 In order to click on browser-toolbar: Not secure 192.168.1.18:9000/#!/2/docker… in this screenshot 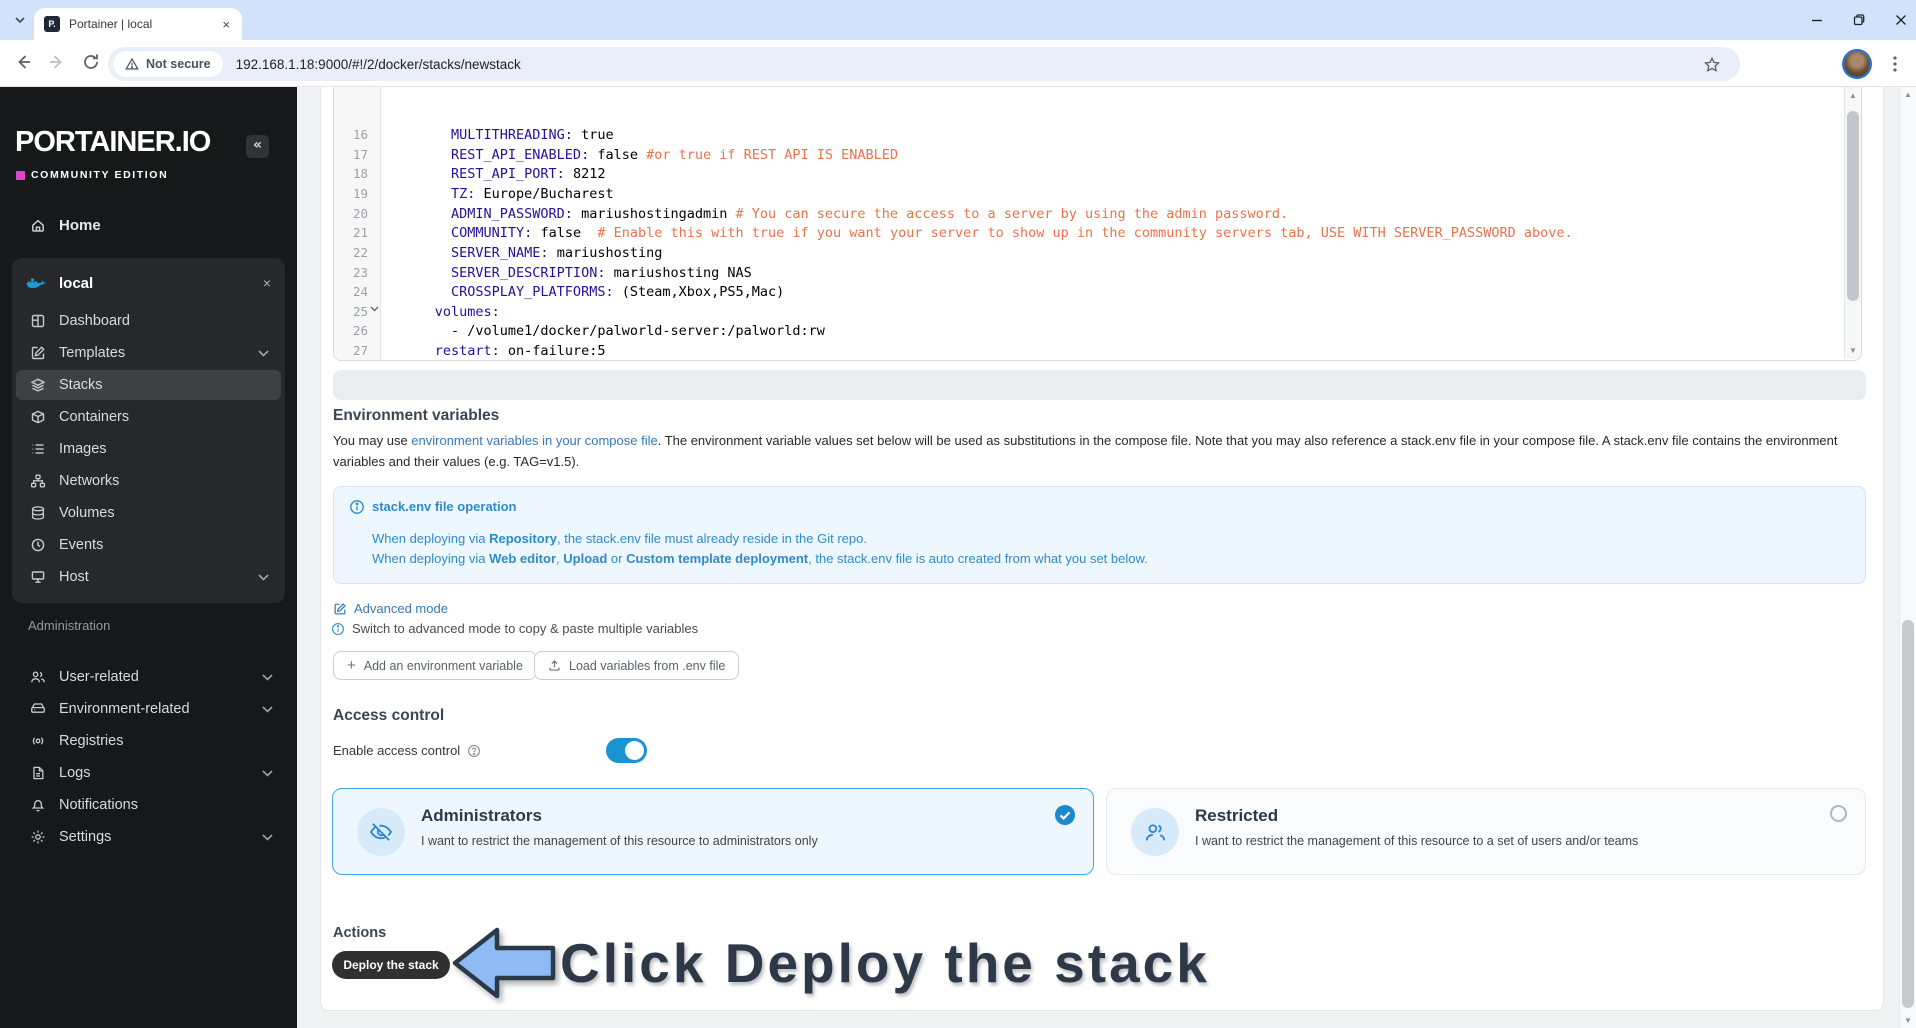, I will do `click(958, 63)`.